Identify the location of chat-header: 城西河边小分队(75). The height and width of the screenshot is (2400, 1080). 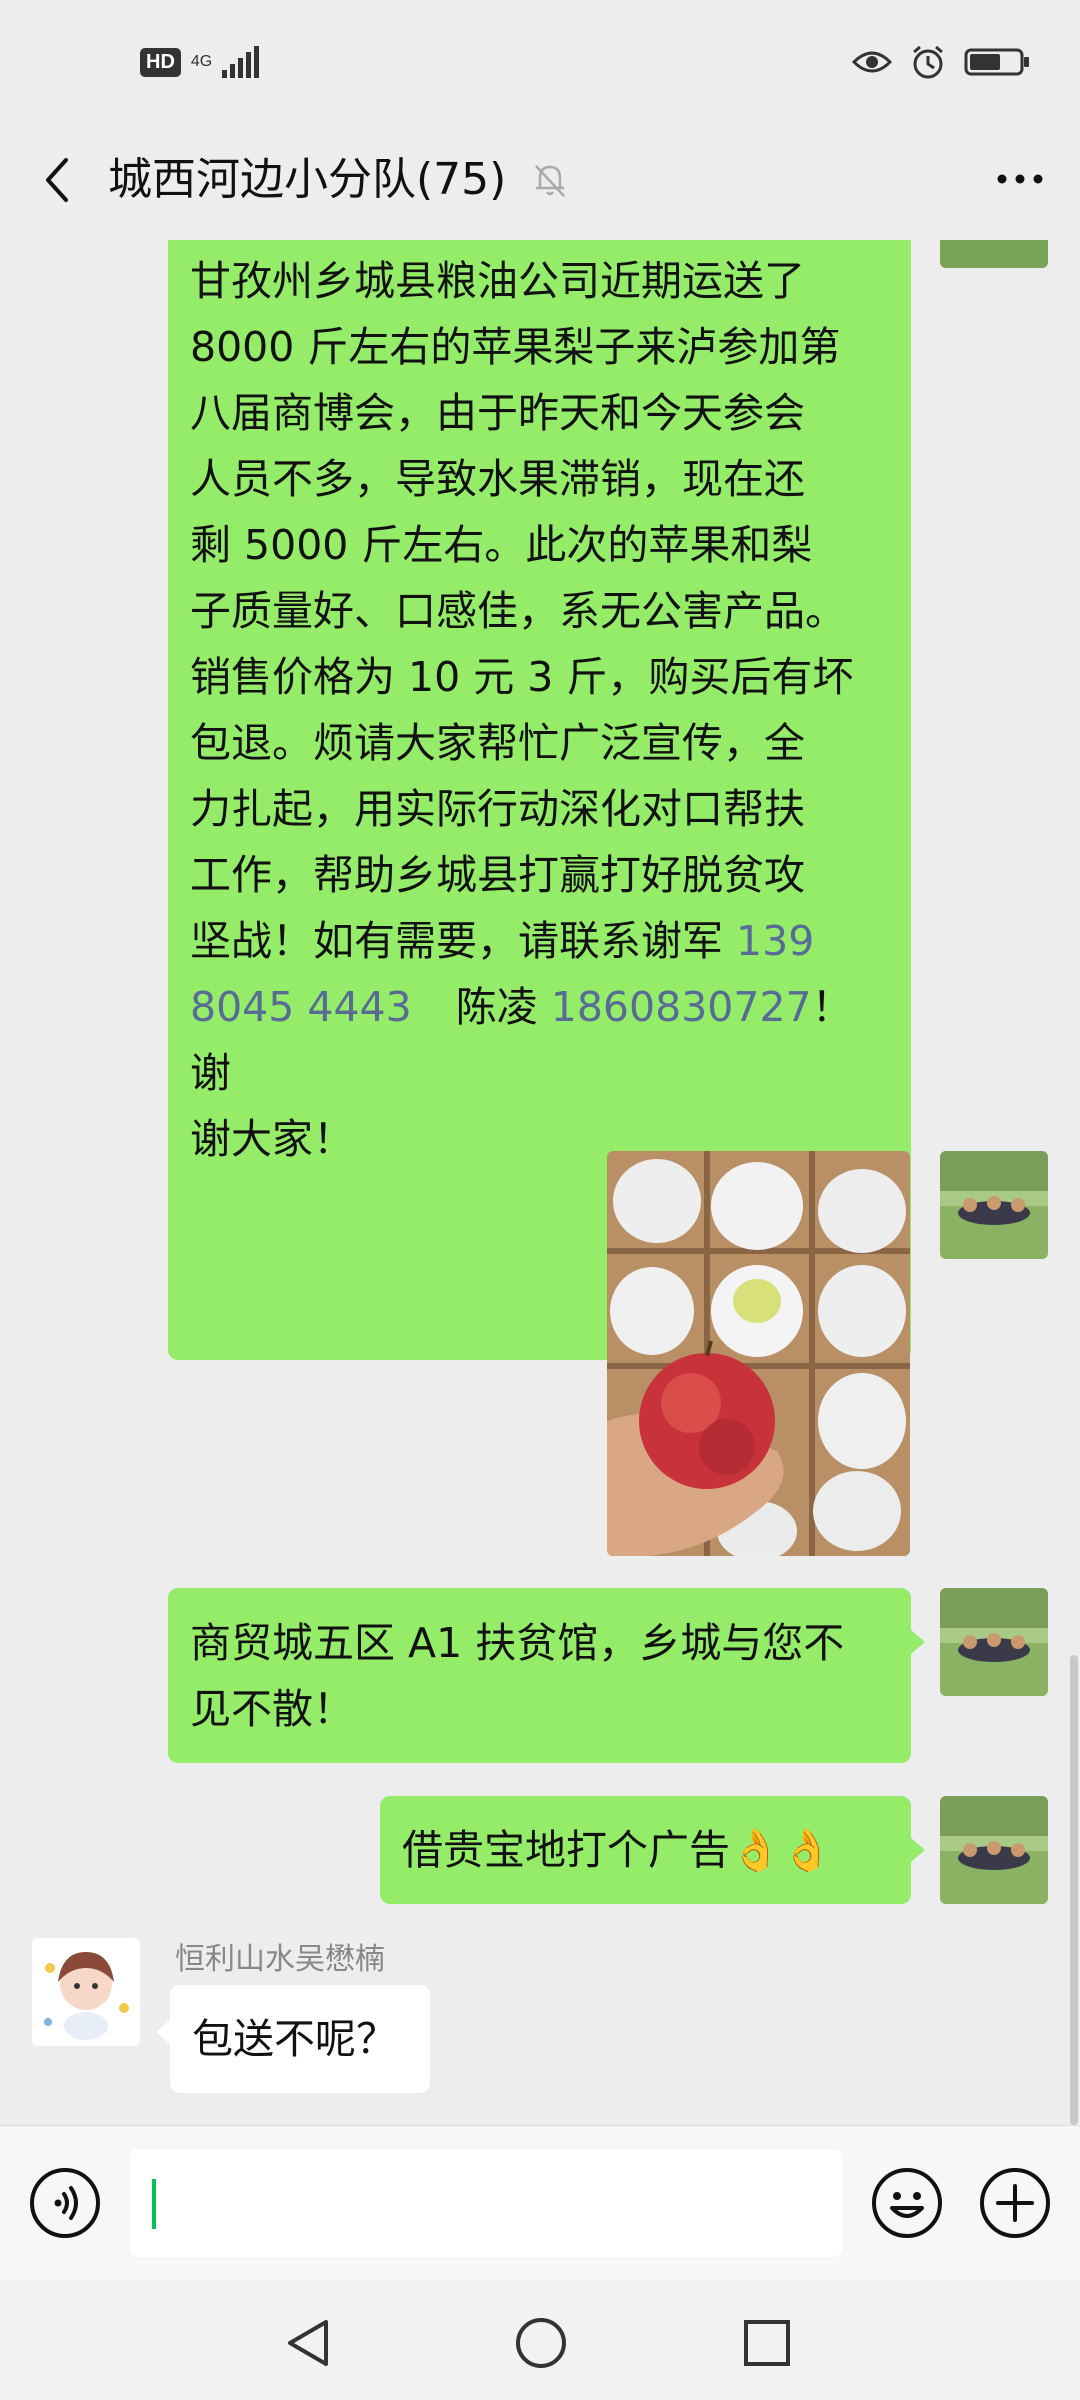
(540, 185).